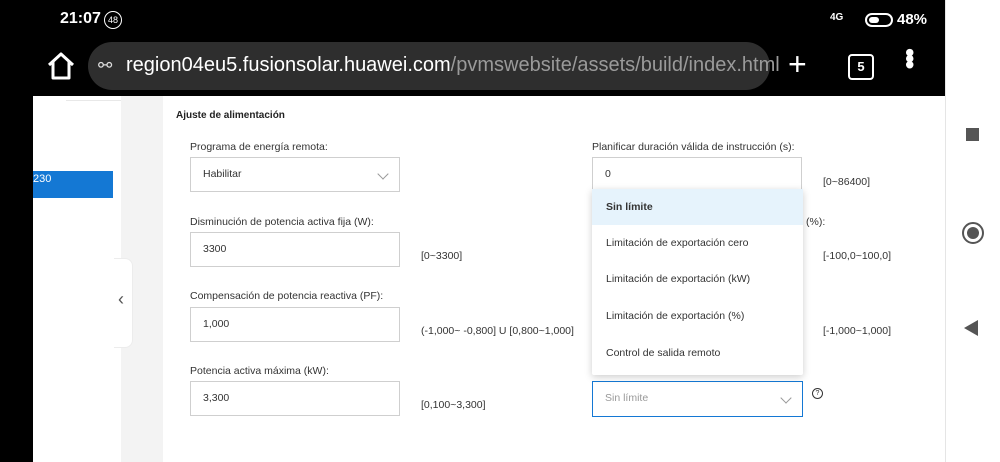 Image resolution: width=1000 pixels, height=462 pixels. I want to click on chevron-left-icon: ‹, so click(121, 299).